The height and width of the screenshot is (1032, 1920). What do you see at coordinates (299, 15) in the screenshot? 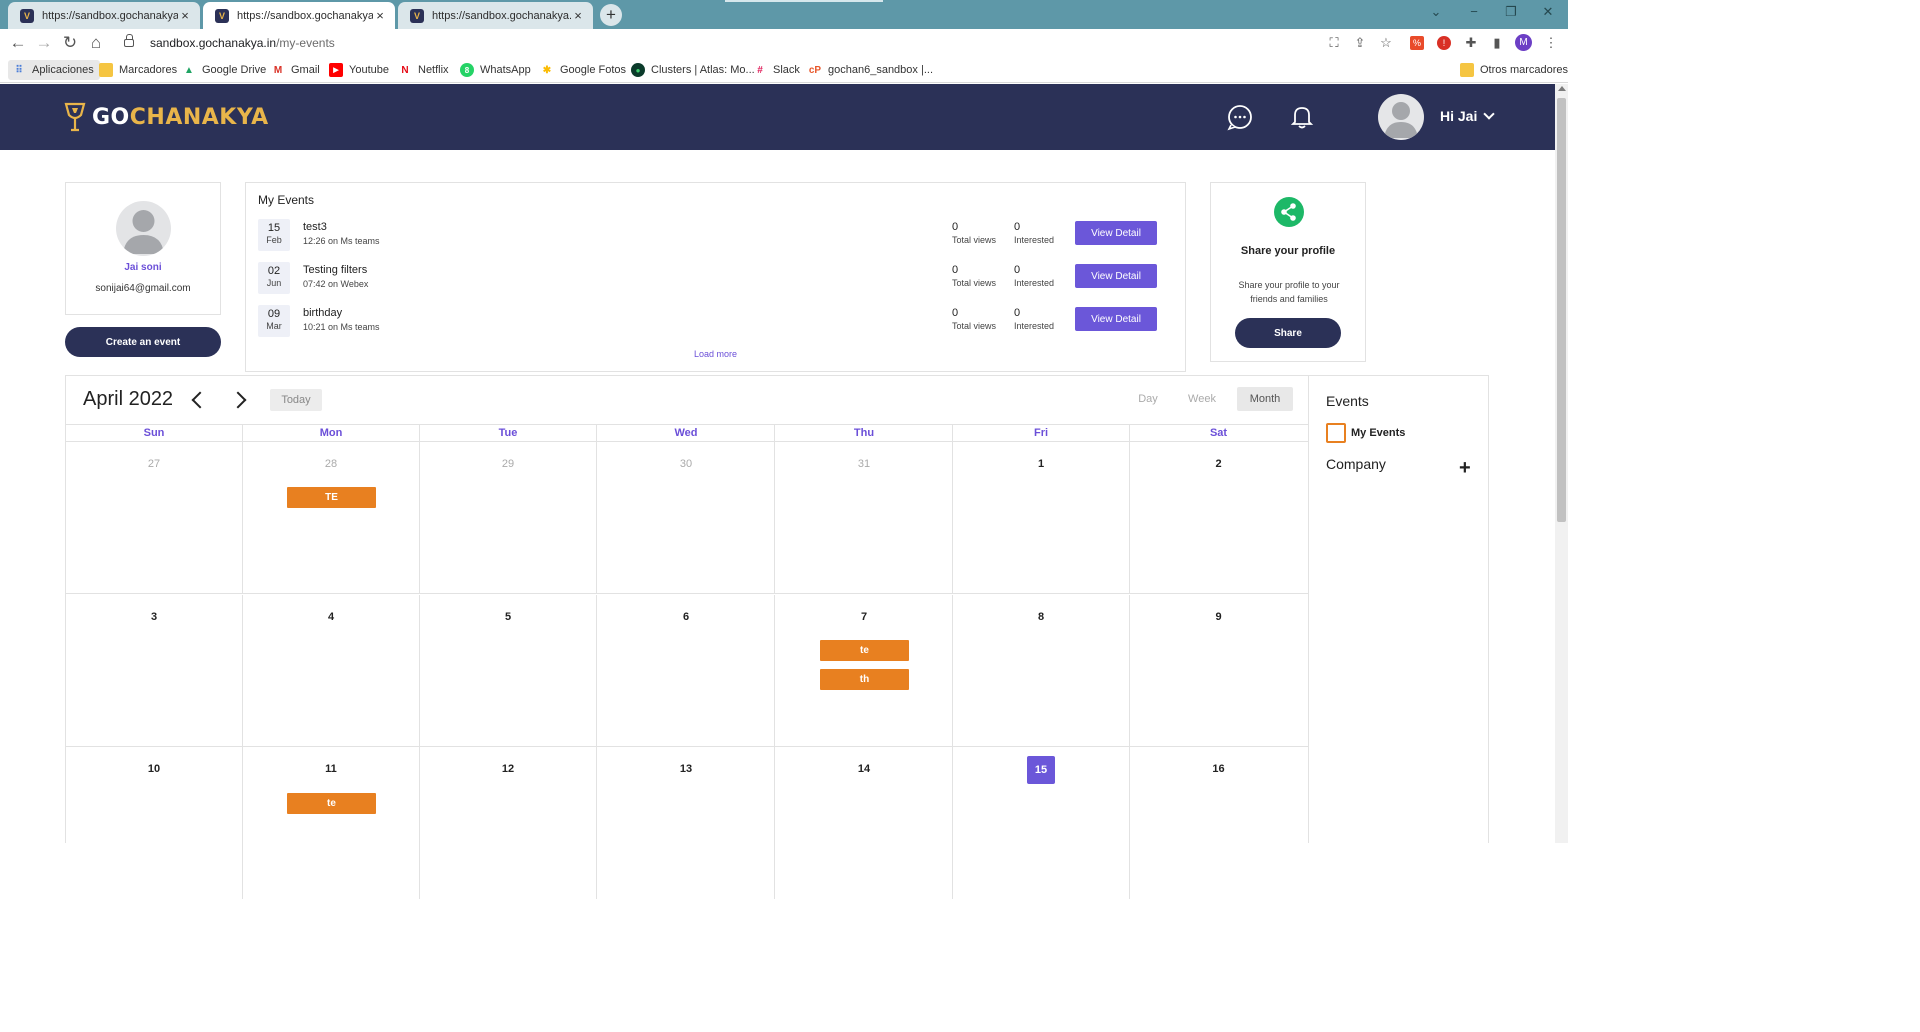
I see `browser-tab-2: V https://sandbox.gochanakya.in/m ×` at bounding box center [299, 15].